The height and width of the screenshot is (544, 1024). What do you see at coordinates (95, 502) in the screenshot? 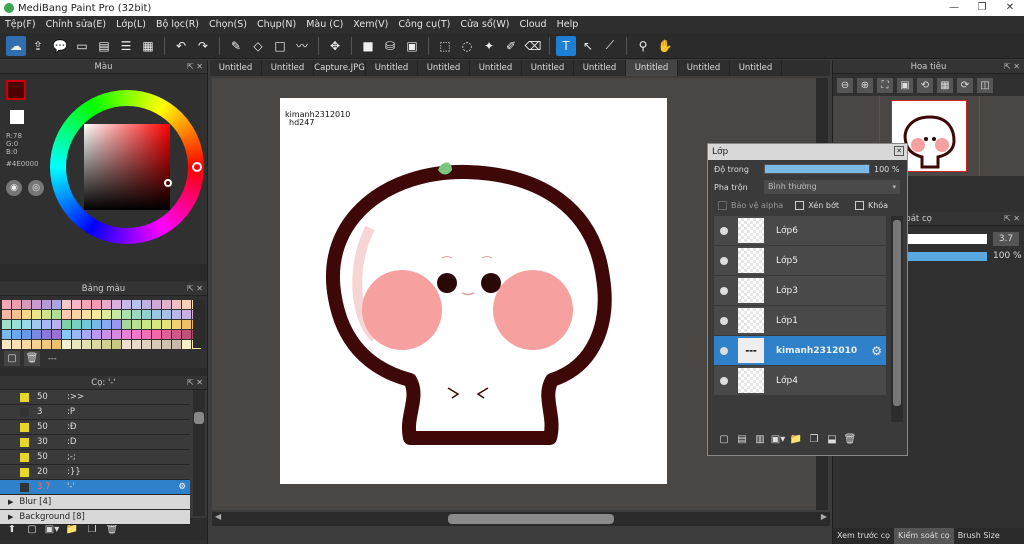
I see `brush-group: ▶ Blur [4]` at bounding box center [95, 502].